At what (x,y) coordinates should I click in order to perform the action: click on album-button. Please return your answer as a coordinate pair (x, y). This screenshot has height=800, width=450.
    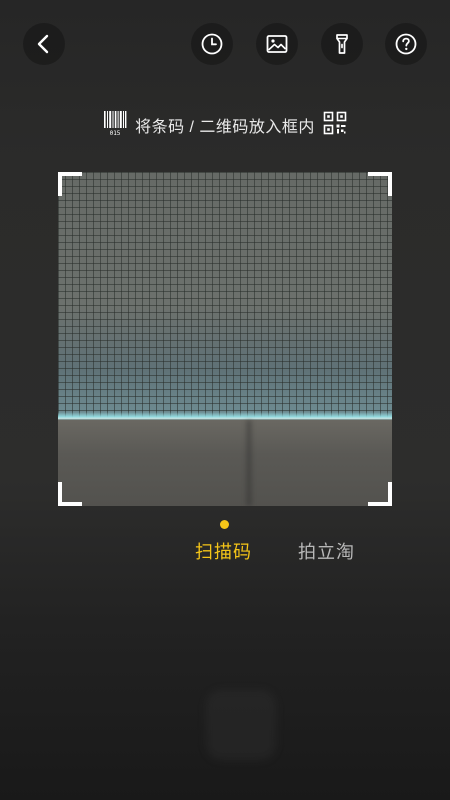
    Looking at the image, I should click on (277, 44).